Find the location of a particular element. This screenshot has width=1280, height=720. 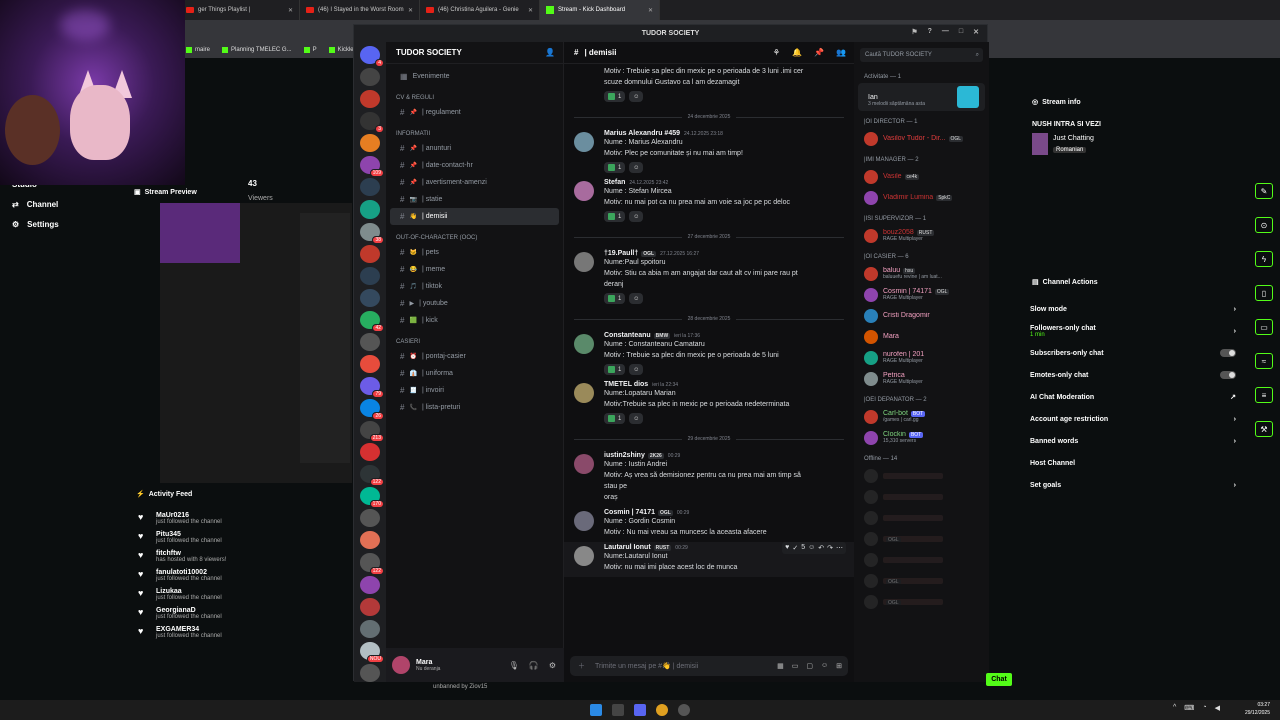

feed-user-name: GeorgianaD is located at coordinates (189, 610).